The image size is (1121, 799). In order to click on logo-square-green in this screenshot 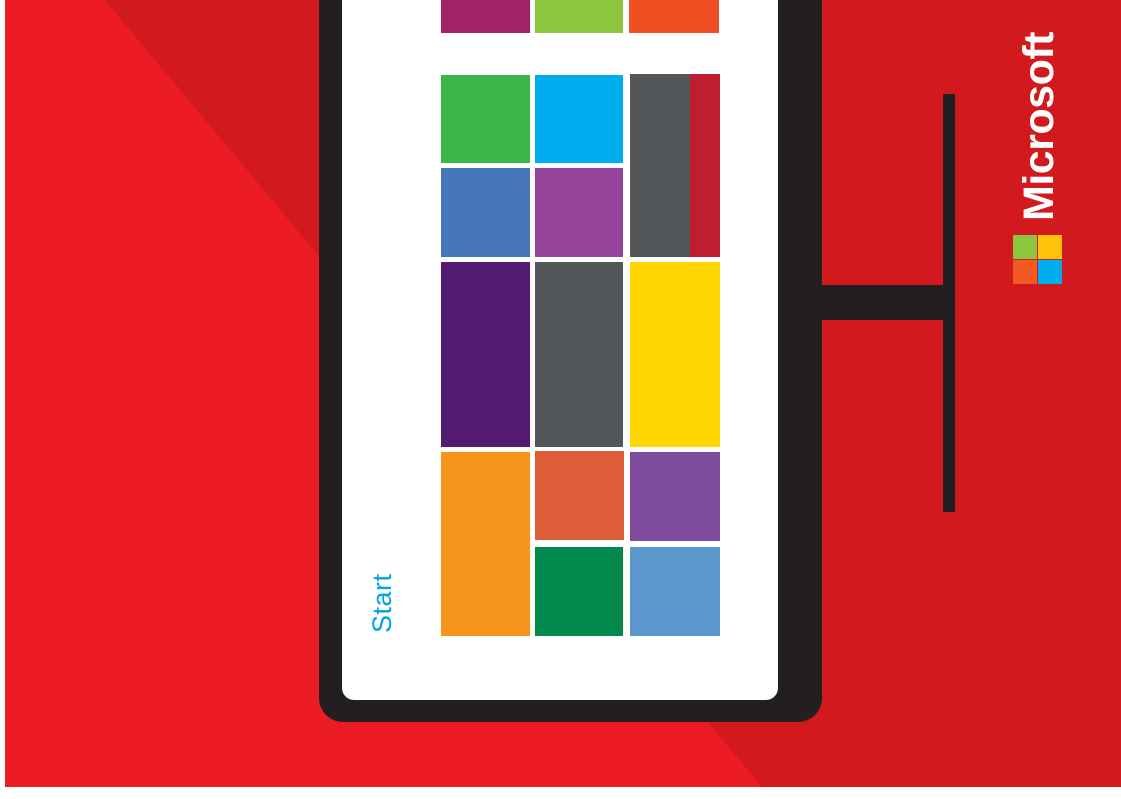, I will do `click(1025, 247)`.